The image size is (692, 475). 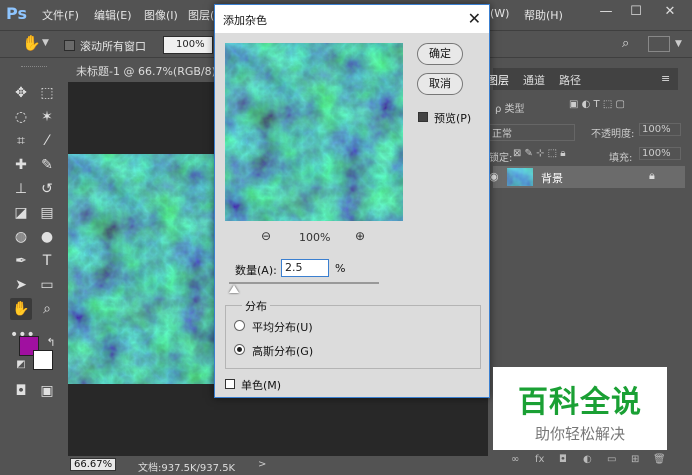 I want to click on adjustment-layer-icon: ◐, so click(x=587, y=459).